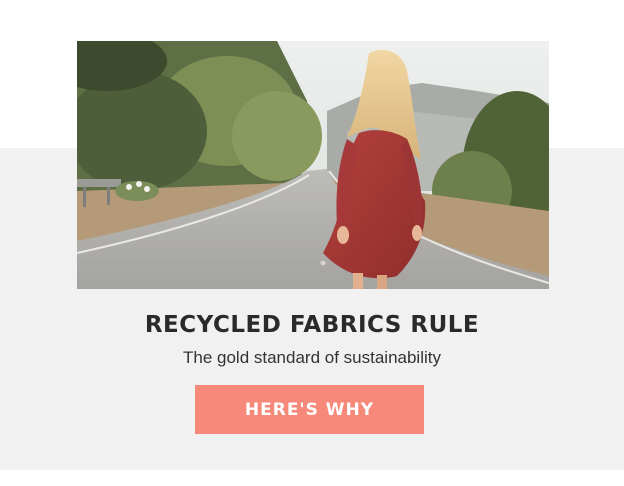  What do you see at coordinates (309, 409) in the screenshot?
I see `heres-why-button: HERE'S WHY` at bounding box center [309, 409].